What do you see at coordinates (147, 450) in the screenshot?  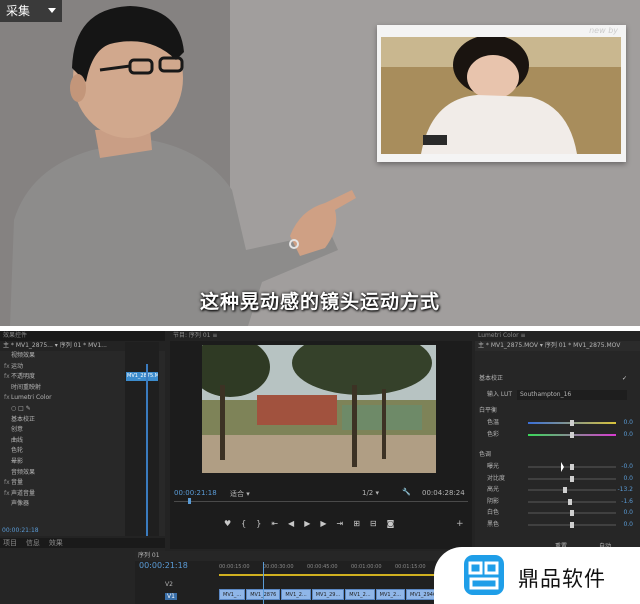 I see `effect-playhead` at bounding box center [147, 450].